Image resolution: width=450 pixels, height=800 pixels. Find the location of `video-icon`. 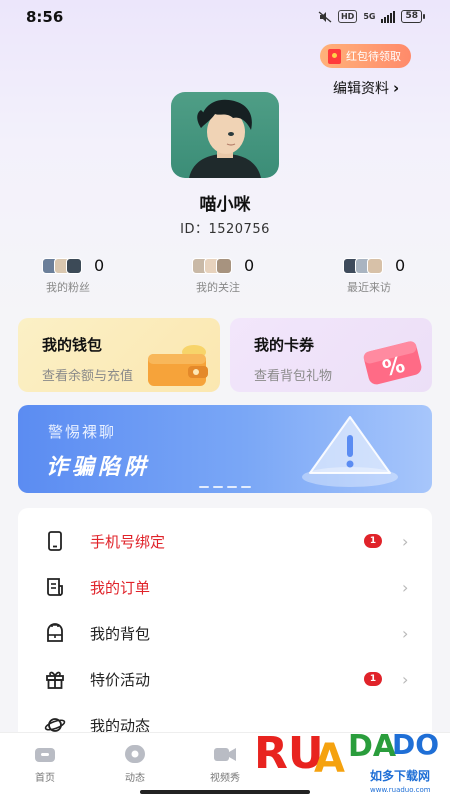

video-icon is located at coordinates (225, 754).